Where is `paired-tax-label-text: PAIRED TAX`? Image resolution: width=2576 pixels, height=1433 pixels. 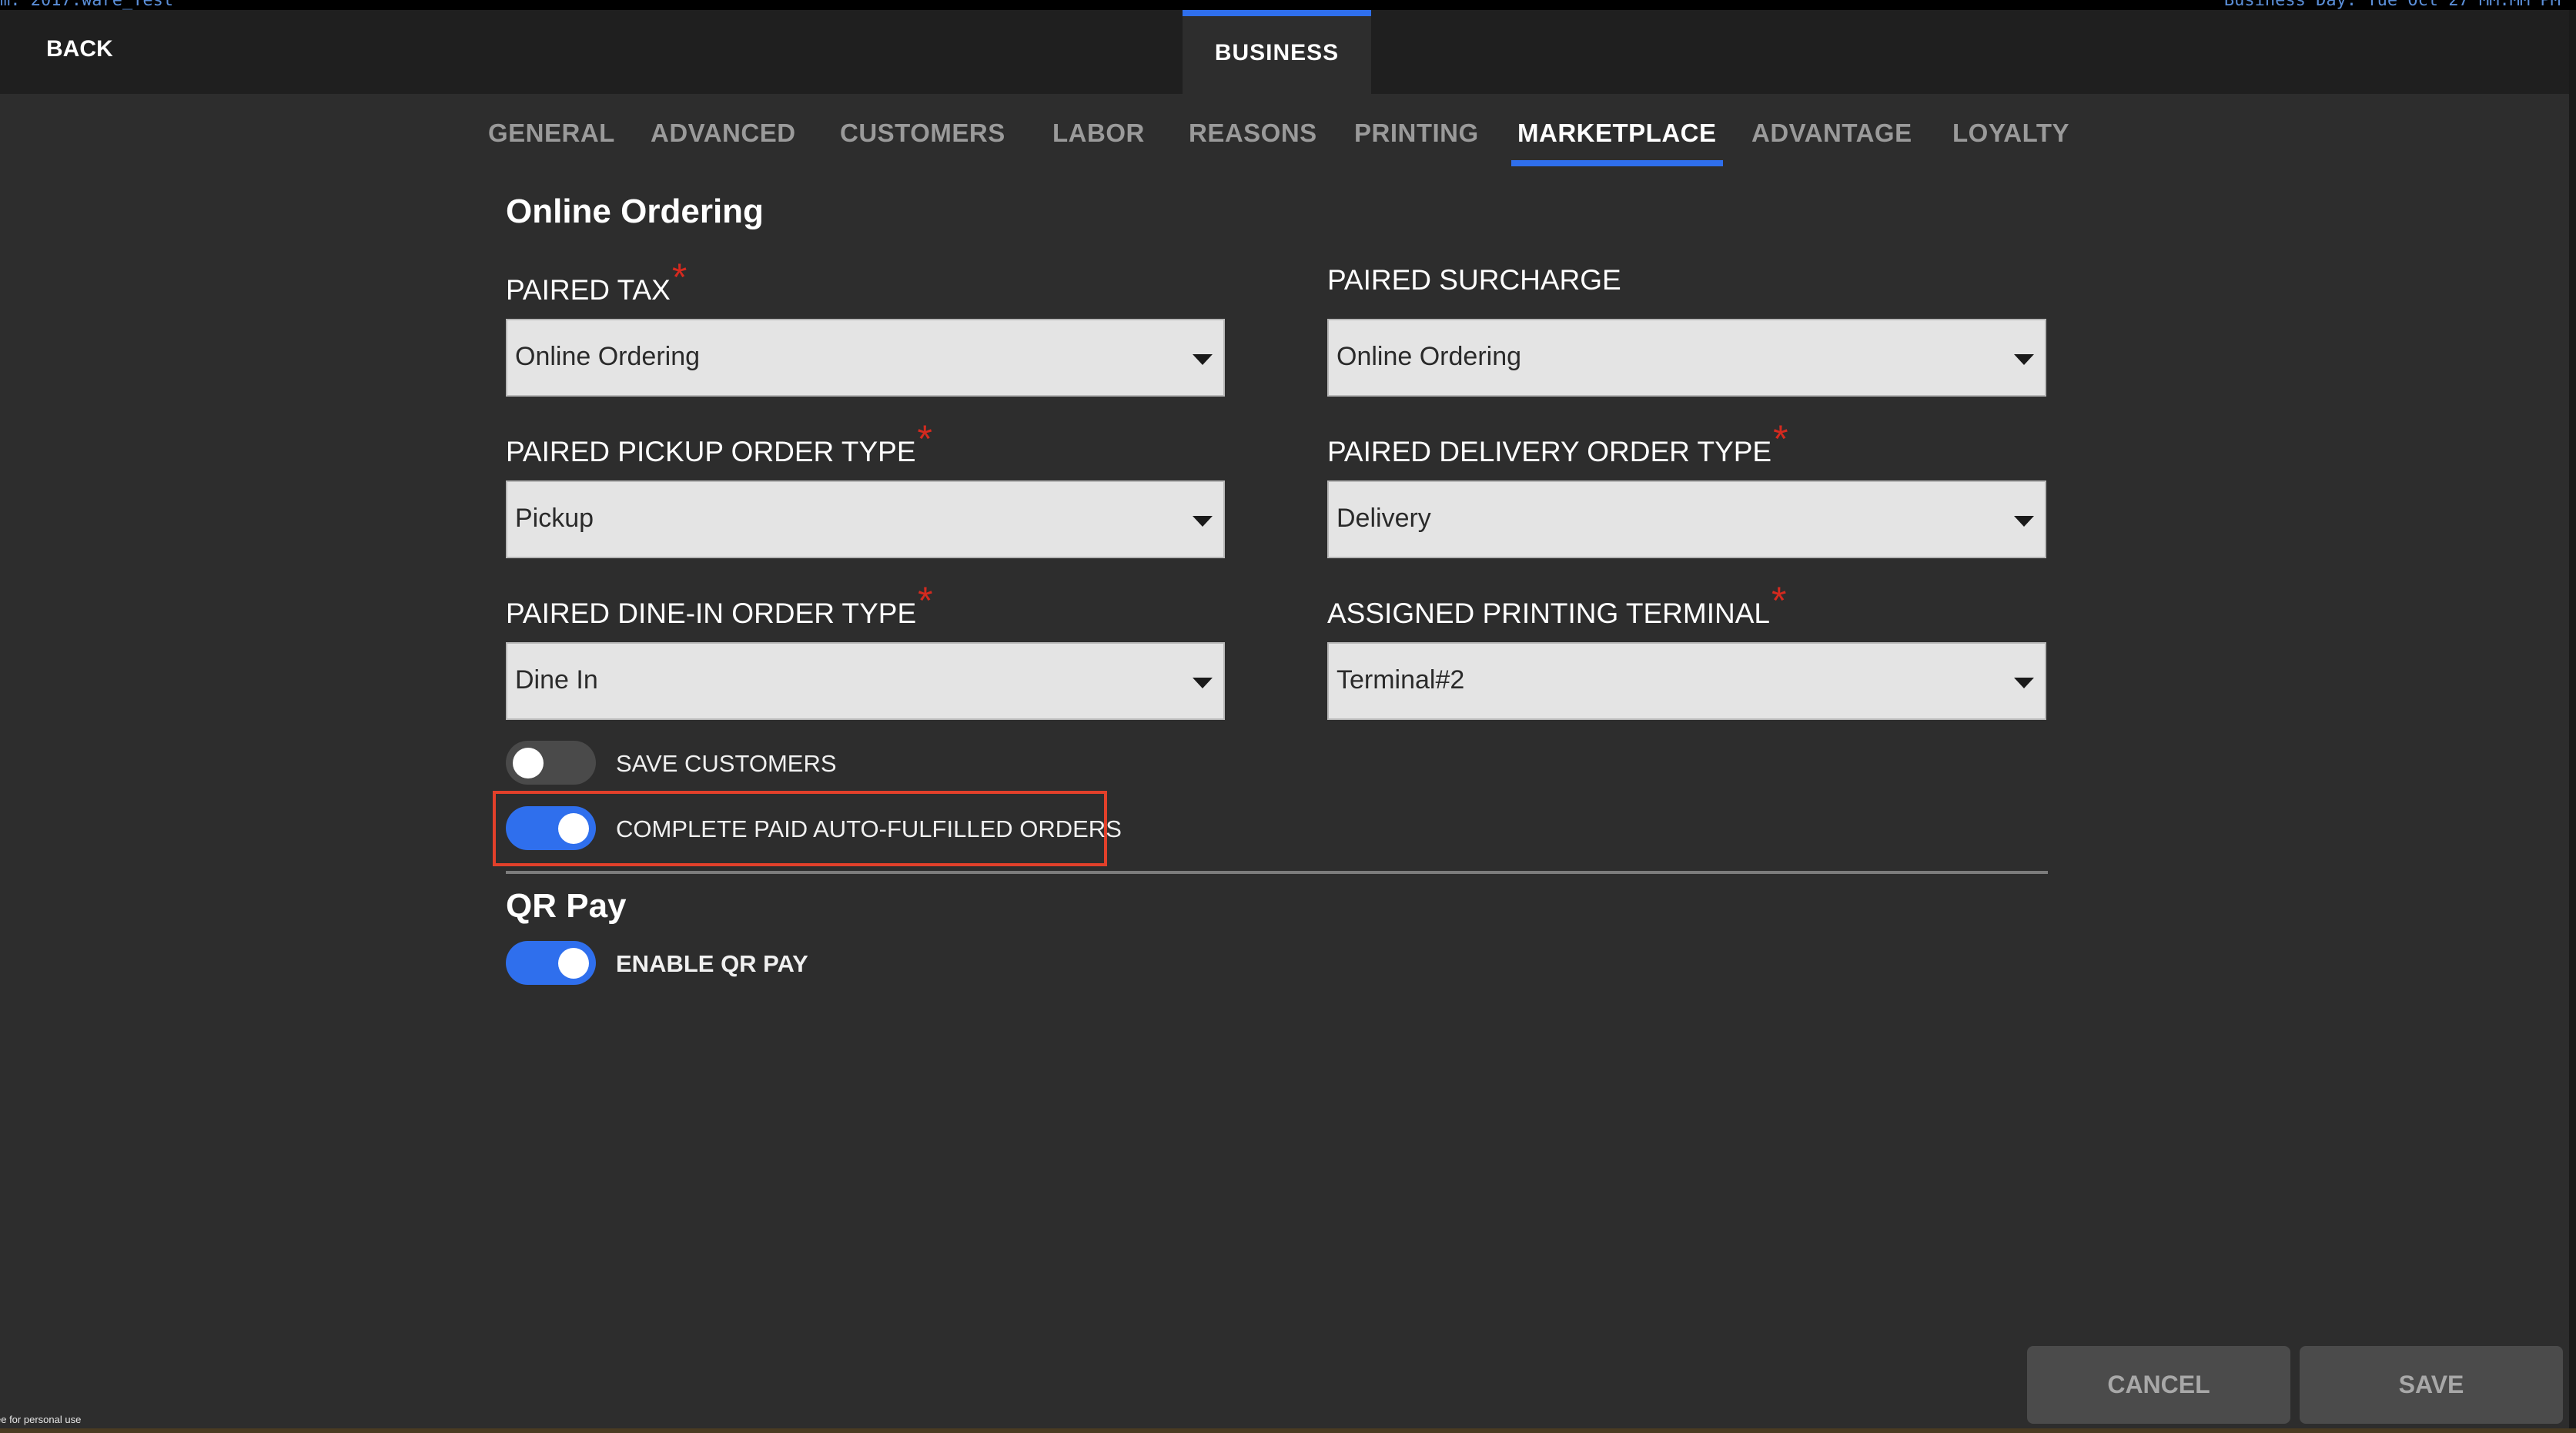 paired-tax-label-text: PAIRED TAX is located at coordinates (589, 290).